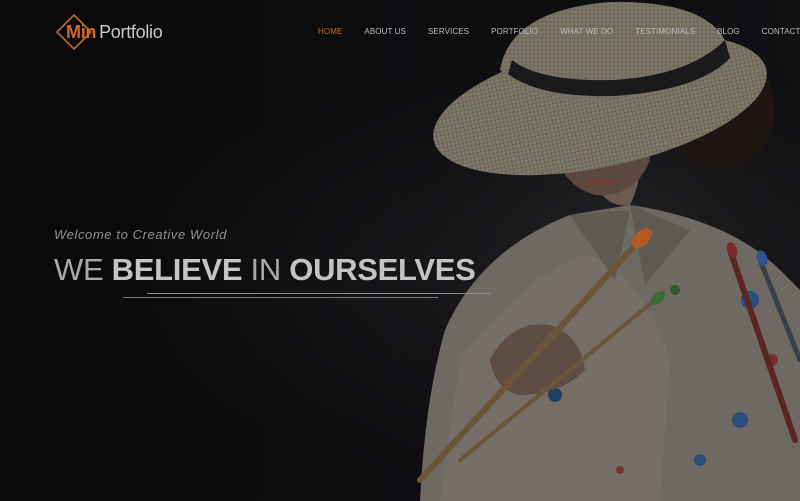 The height and width of the screenshot is (501, 800). Describe the element at coordinates (781, 32) in the screenshot. I see `nav-item-contact-us: CONTACT US` at that location.